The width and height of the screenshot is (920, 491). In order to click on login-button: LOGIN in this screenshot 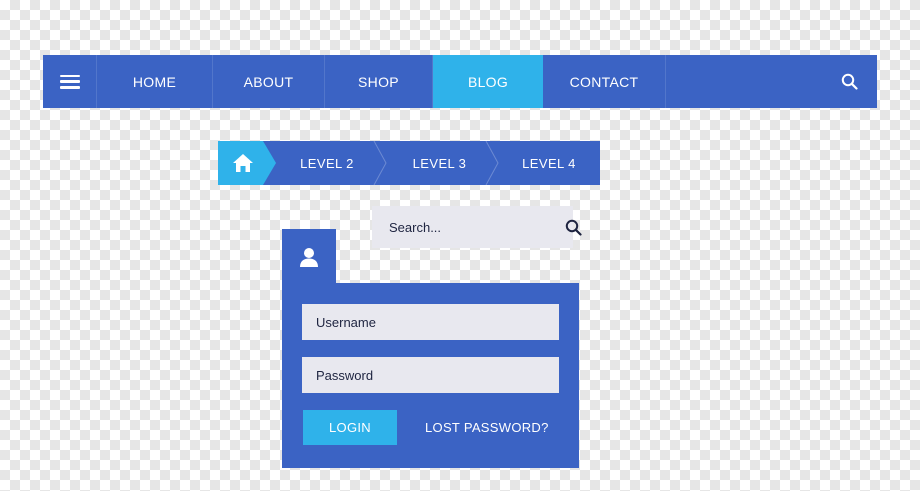, I will do `click(350, 427)`.